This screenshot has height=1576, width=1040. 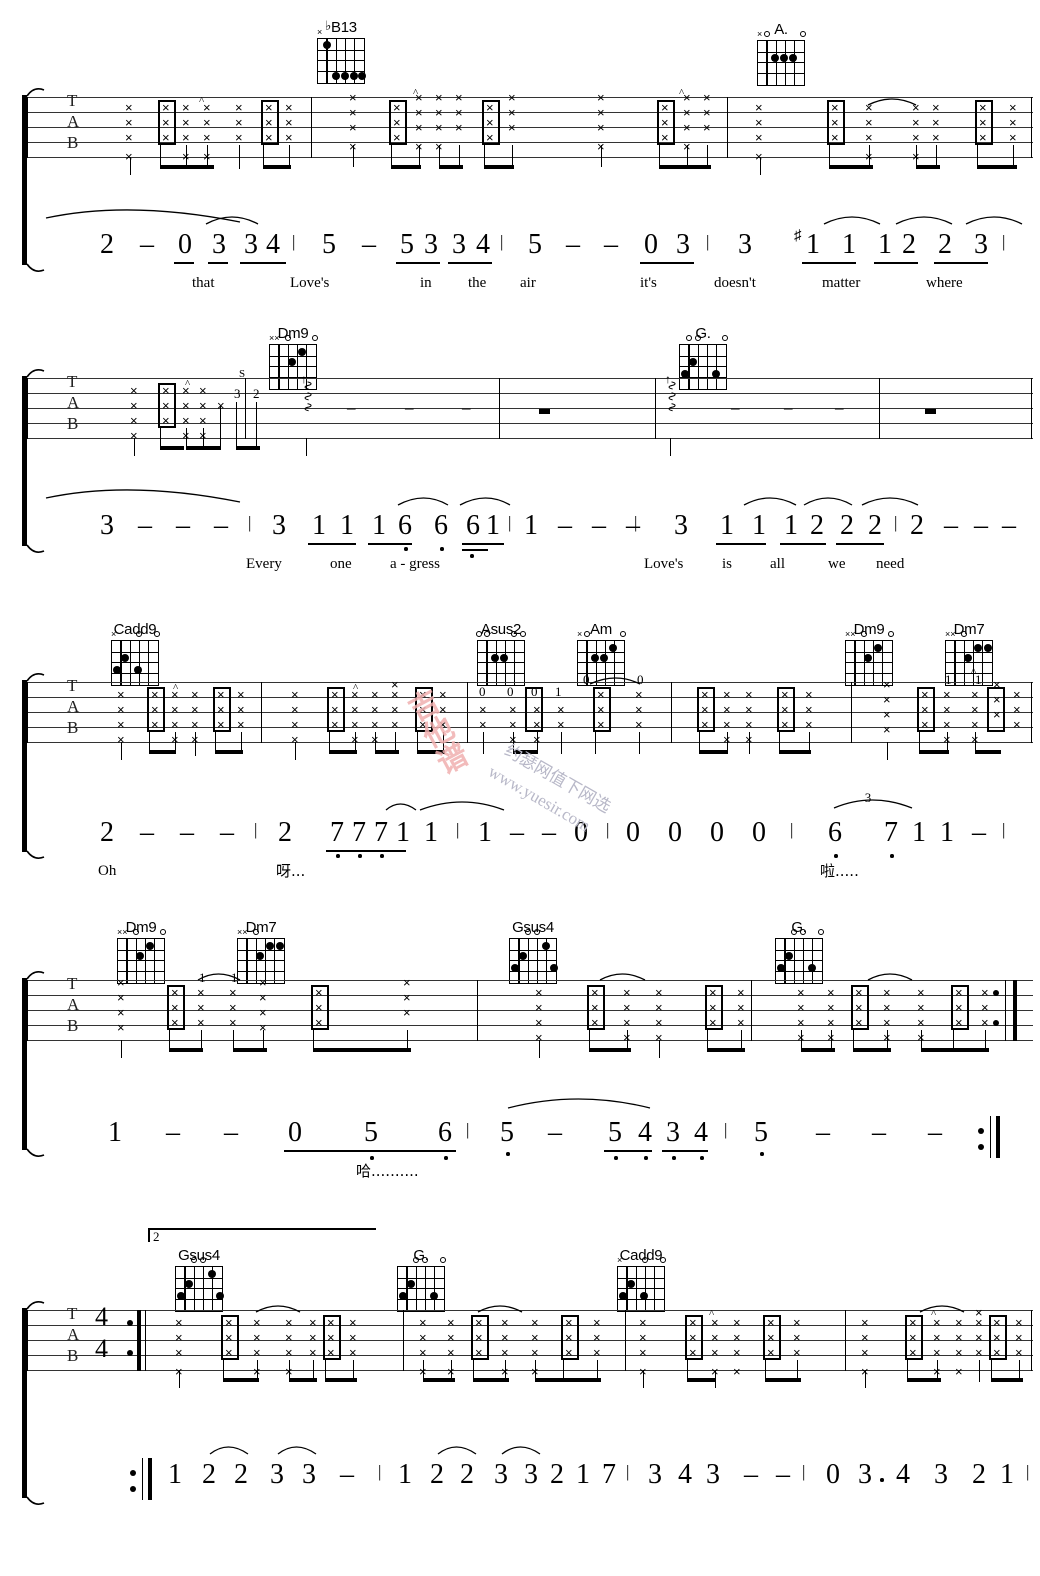 I want to click on chord-diagram-g: G., so click(x=799, y=952).